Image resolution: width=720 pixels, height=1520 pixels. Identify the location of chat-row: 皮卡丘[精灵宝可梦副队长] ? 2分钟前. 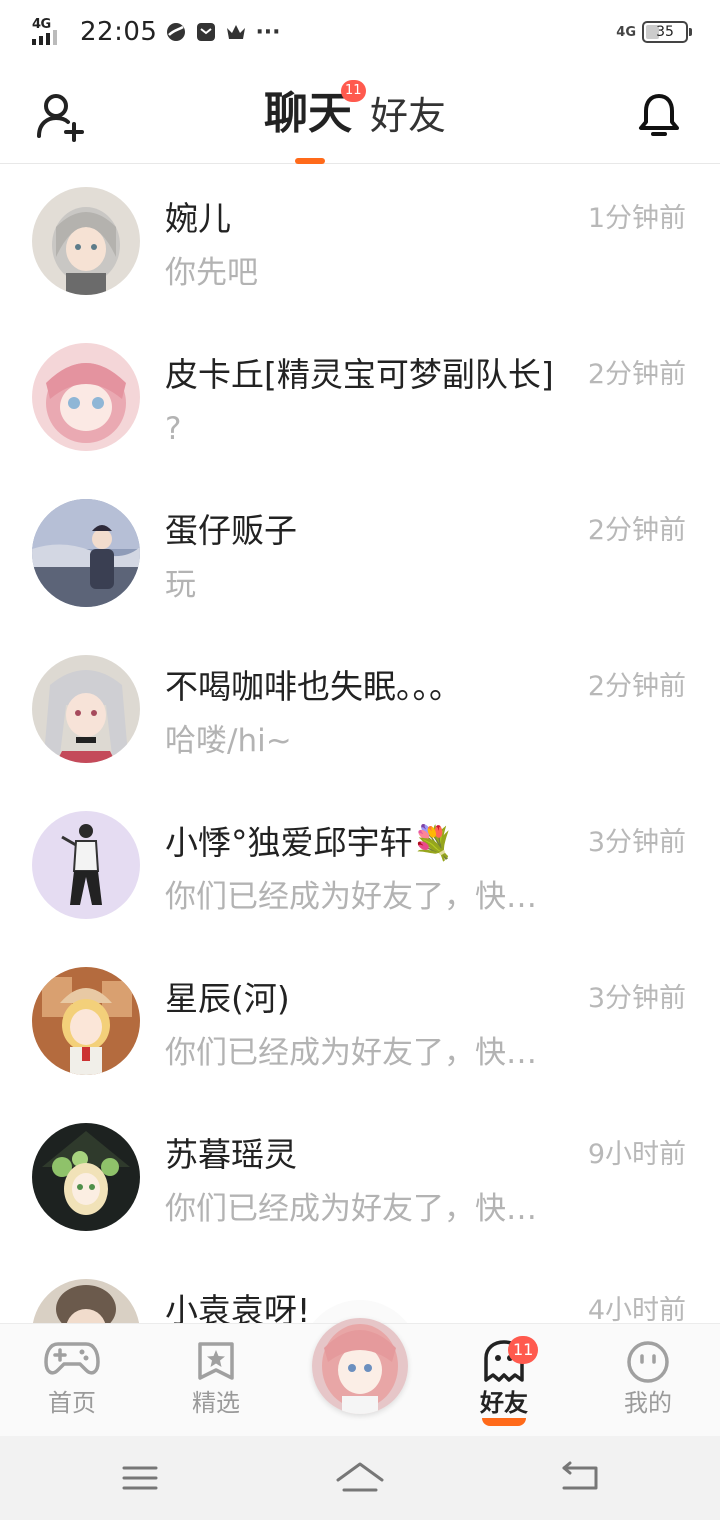
(360, 399).